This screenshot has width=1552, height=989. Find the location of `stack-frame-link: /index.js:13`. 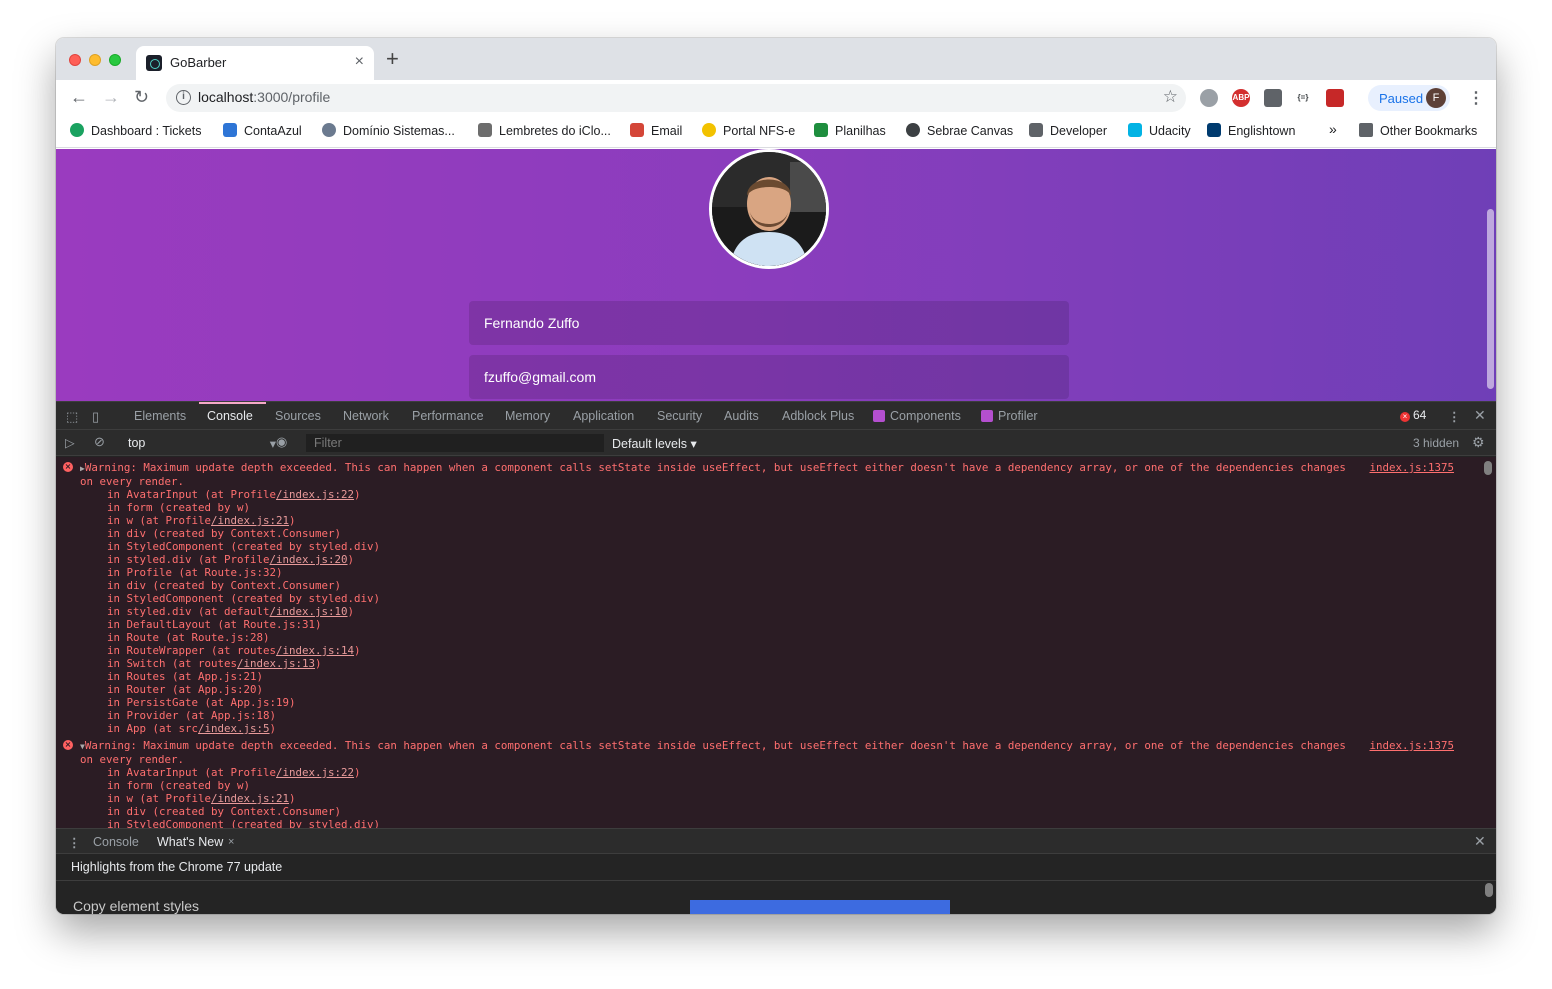

stack-frame-link: /index.js:13 is located at coordinates (276, 663).